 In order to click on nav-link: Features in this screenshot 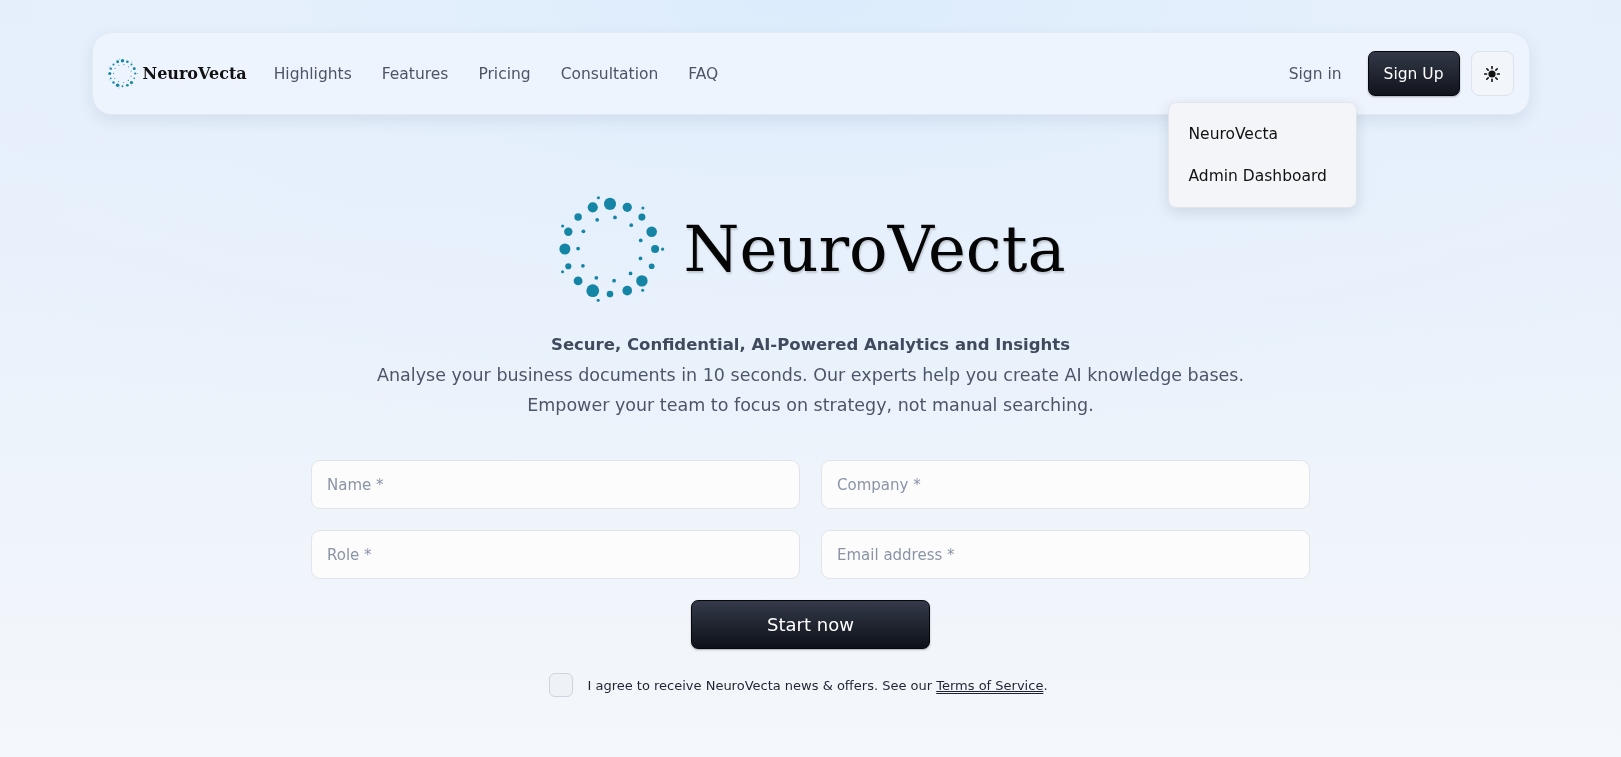, I will do `click(415, 73)`.